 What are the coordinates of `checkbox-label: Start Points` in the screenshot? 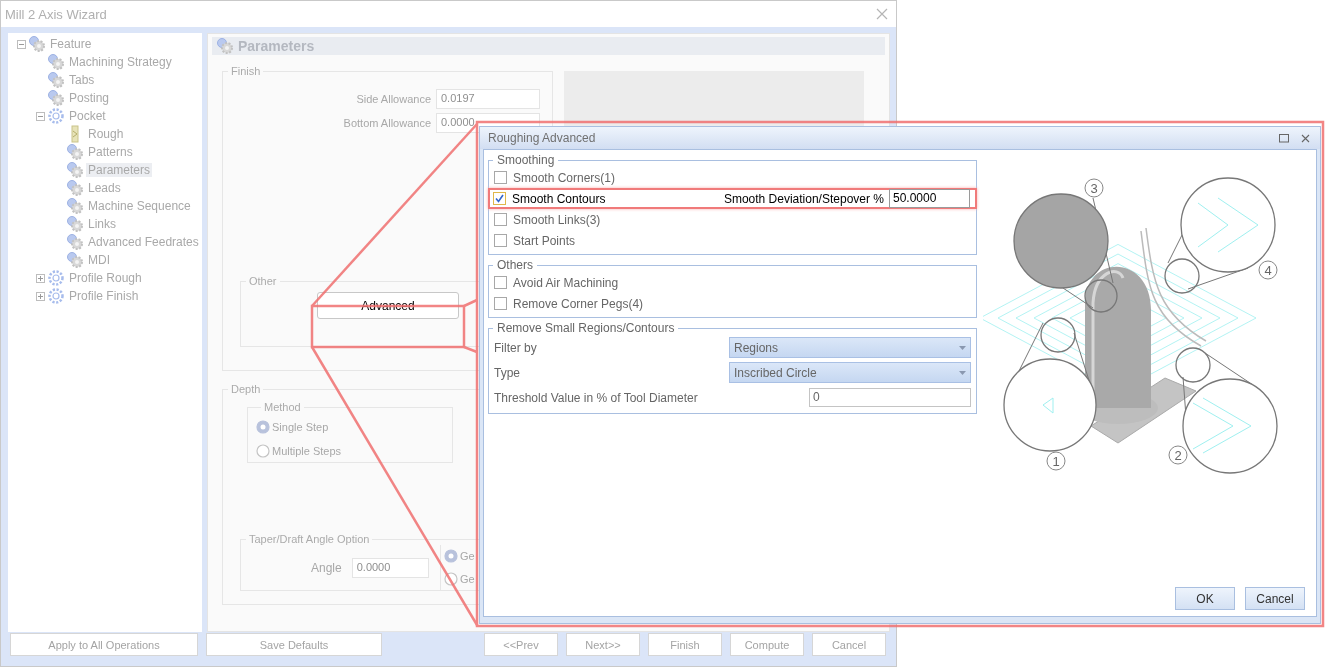 It's located at (544, 240).